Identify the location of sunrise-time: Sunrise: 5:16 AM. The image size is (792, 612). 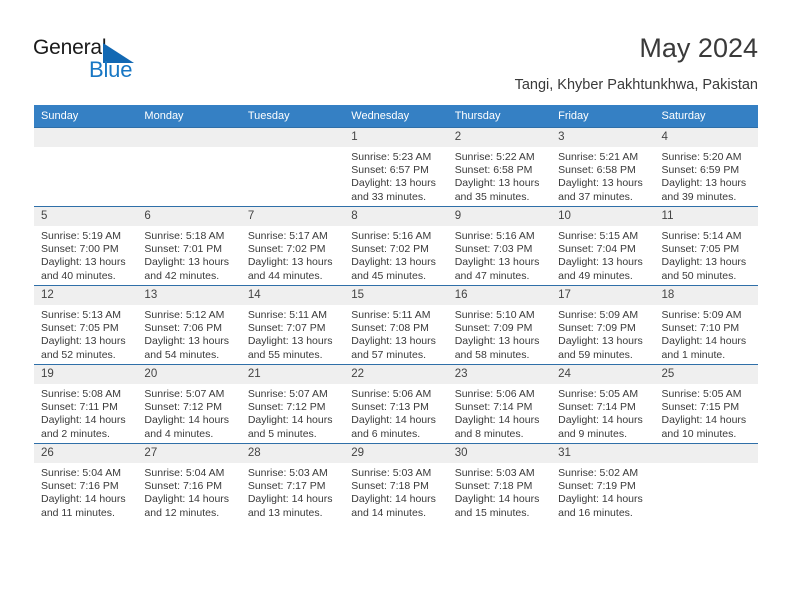
(391, 236).